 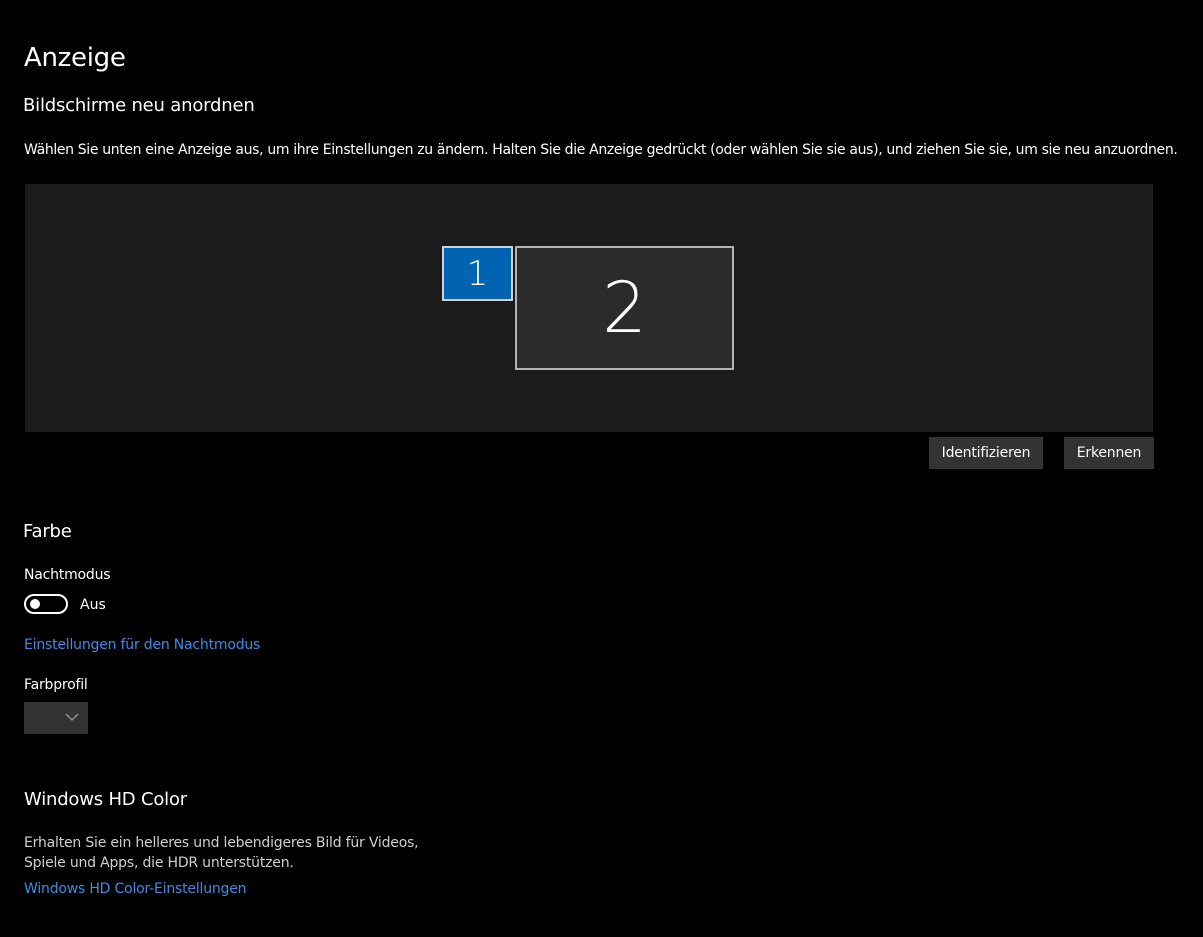 I want to click on detect-button: Erkennen, so click(x=1109, y=453).